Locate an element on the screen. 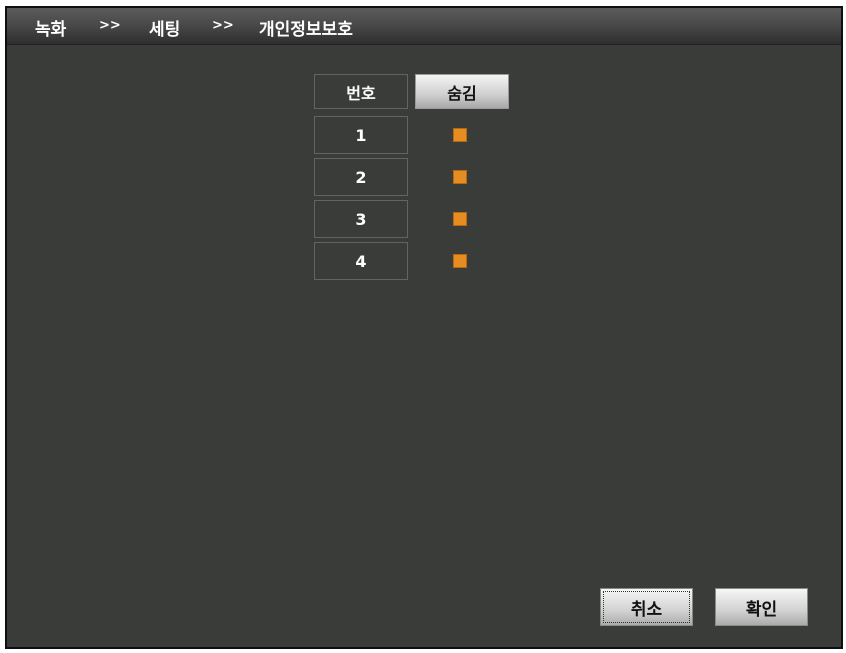 This screenshot has height=653, width=846. column-header-hide: 숨김 is located at coordinates (462, 91).